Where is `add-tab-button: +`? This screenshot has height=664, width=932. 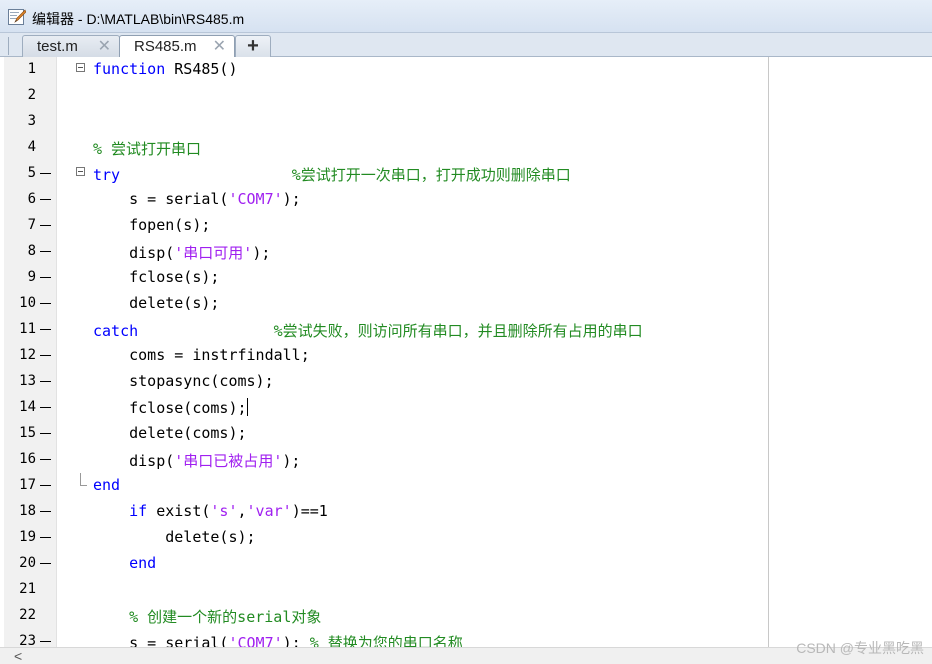
add-tab-button: + is located at coordinates (253, 46).